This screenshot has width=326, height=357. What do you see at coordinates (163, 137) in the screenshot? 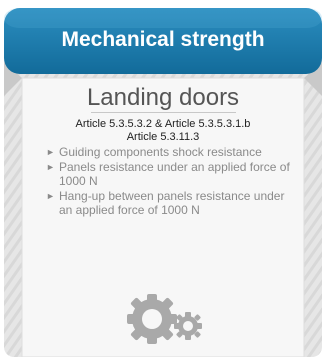
I see `article-reference-line-2: Article 5.3.11.3` at bounding box center [163, 137].